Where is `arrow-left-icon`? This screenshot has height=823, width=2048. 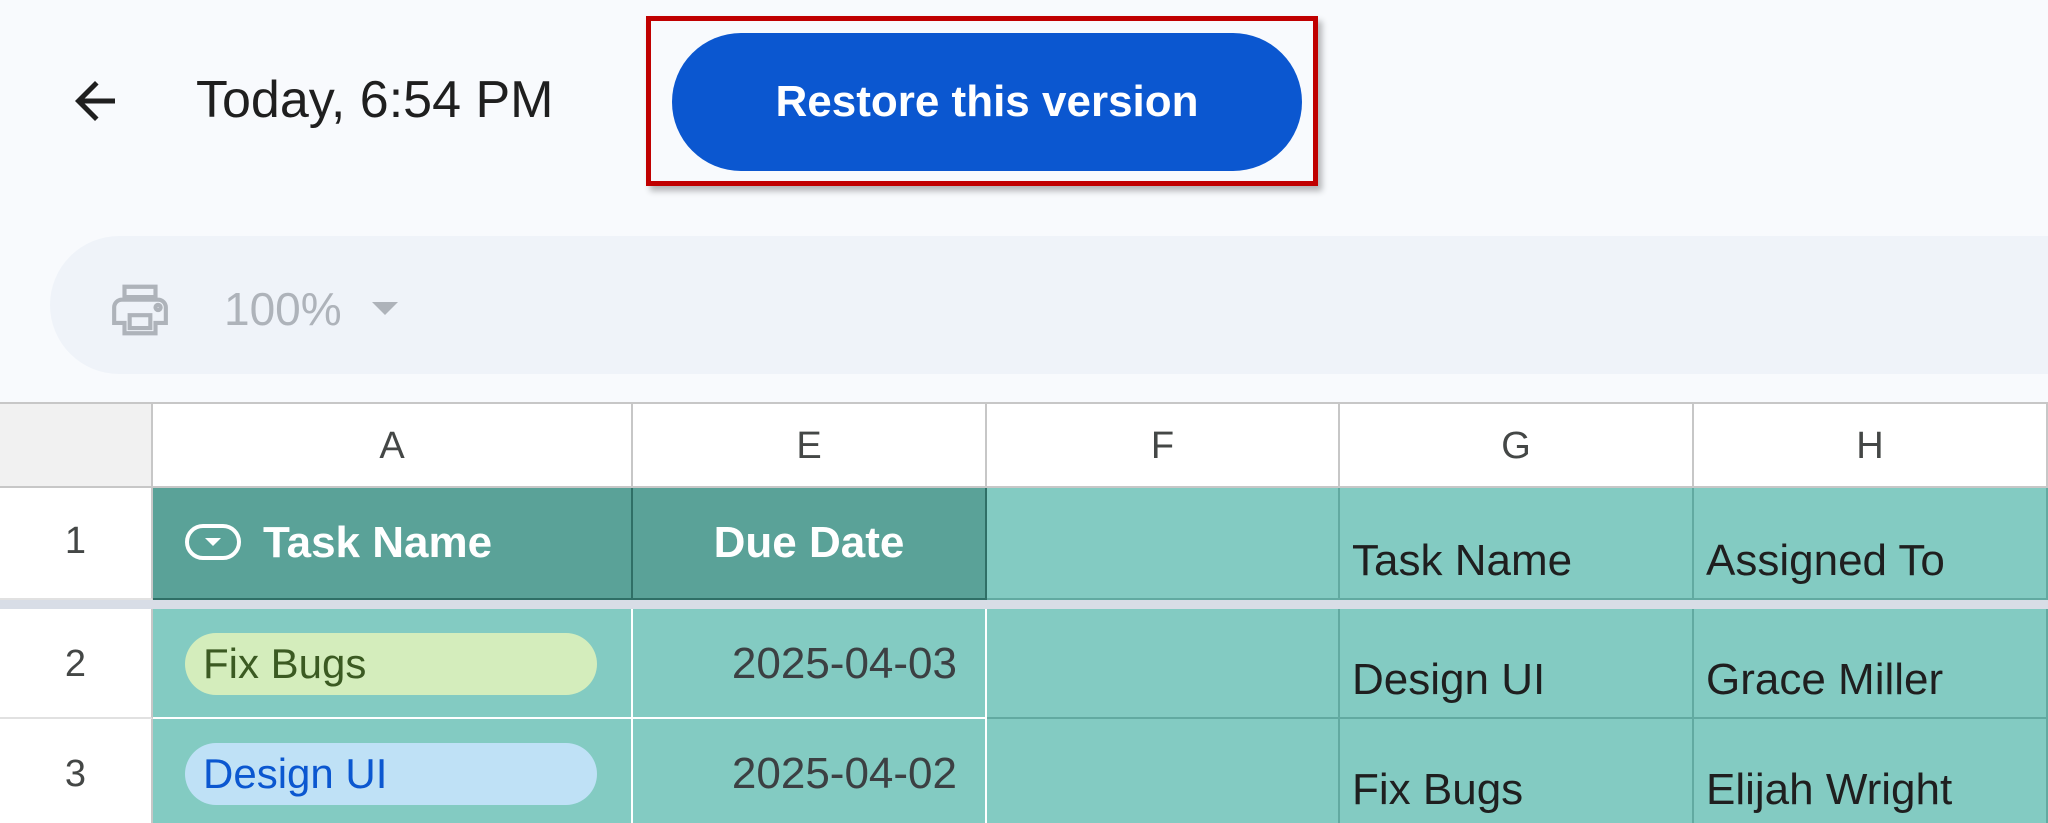 arrow-left-icon is located at coordinates (95, 101).